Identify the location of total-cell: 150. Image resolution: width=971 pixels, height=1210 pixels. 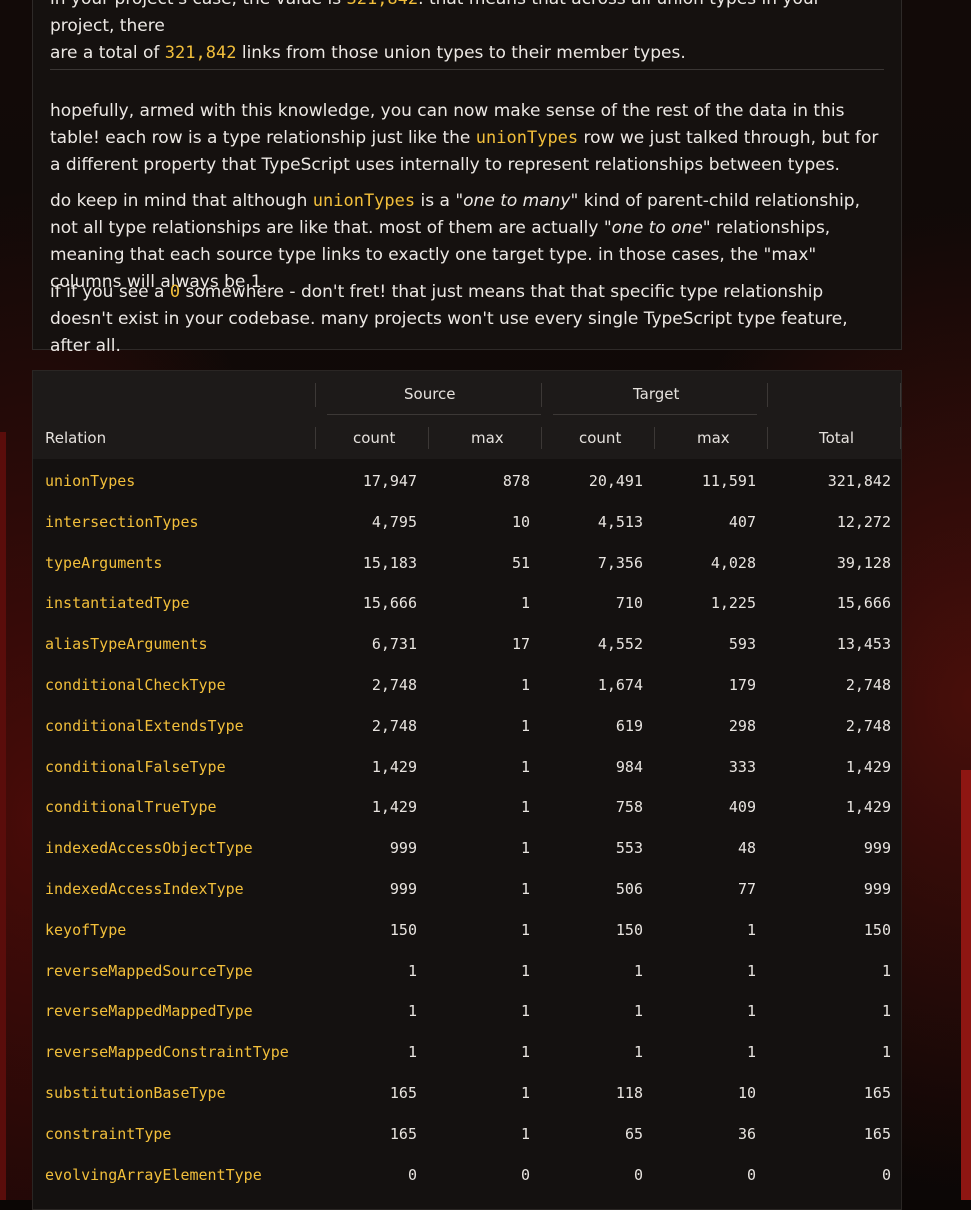
(877, 929).